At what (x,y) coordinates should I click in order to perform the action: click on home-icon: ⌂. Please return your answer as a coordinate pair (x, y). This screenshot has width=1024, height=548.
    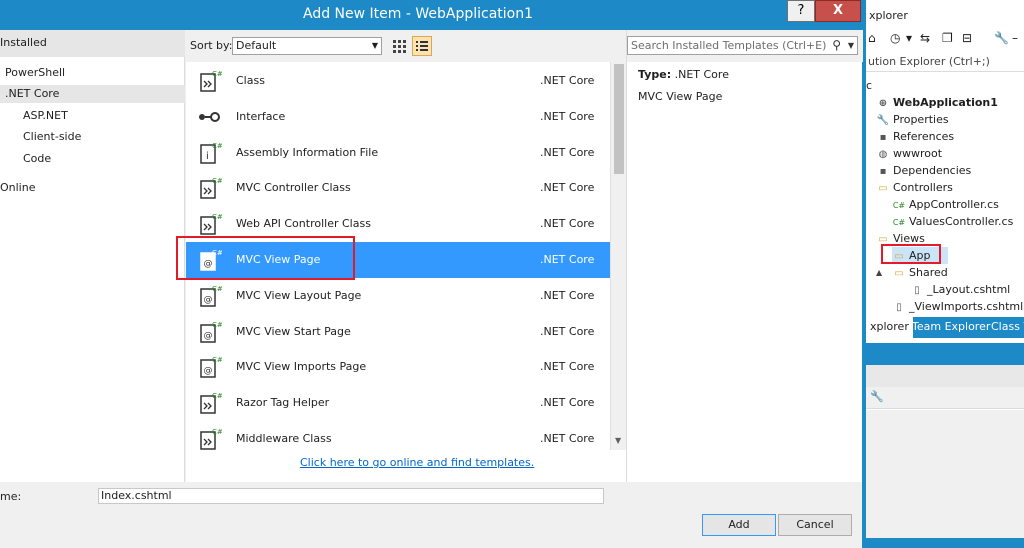
    Looking at the image, I should click on (872, 38).